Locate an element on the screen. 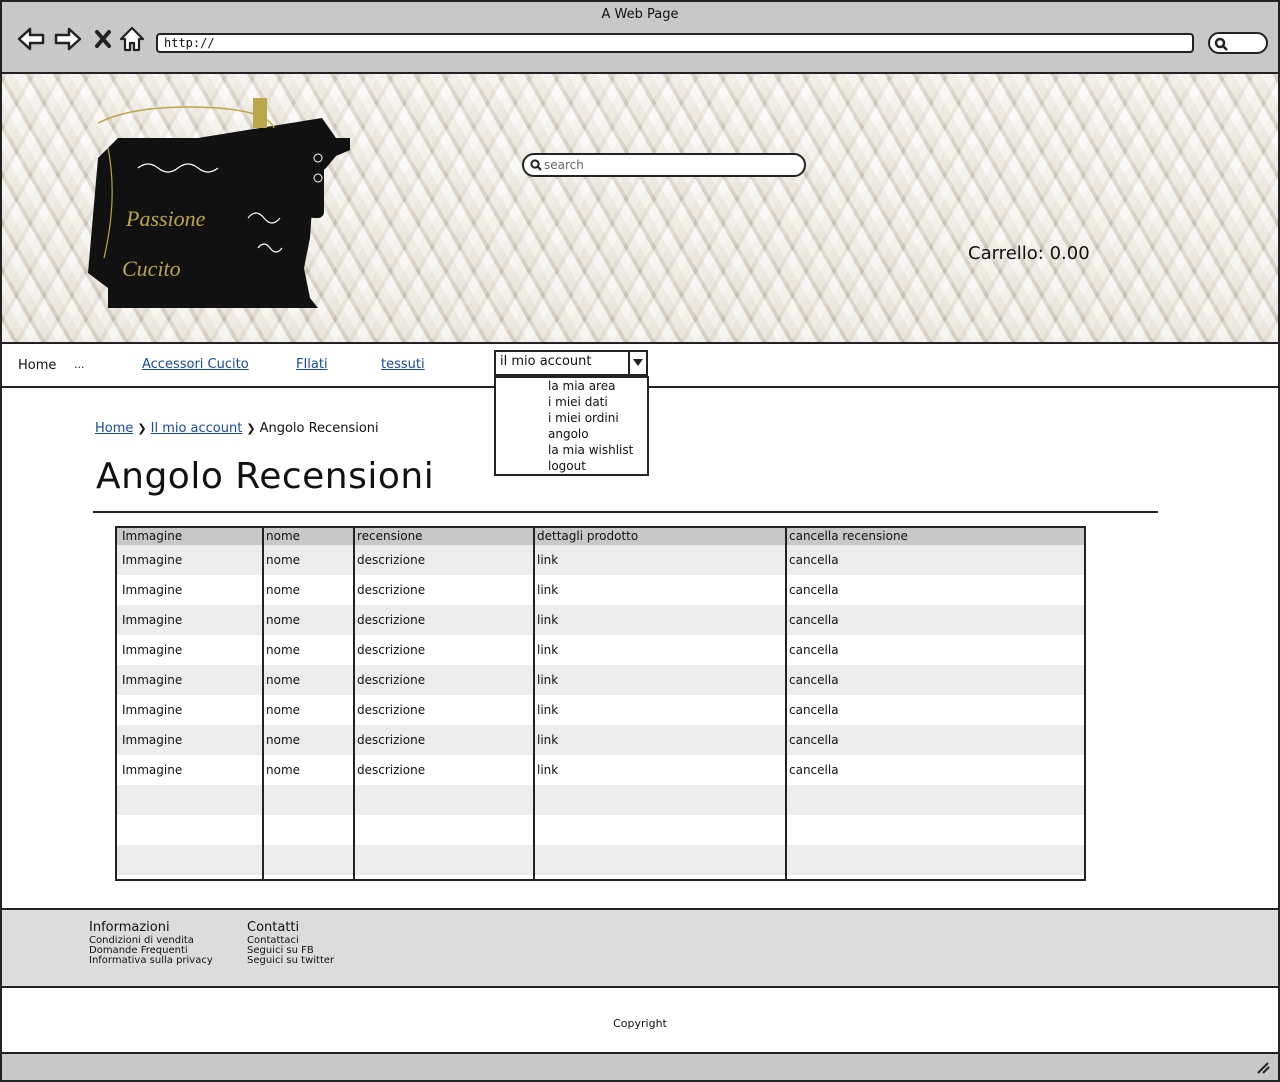 This screenshot has height=1082, width=1280. back-arrow-icon is located at coordinates (31, 39).